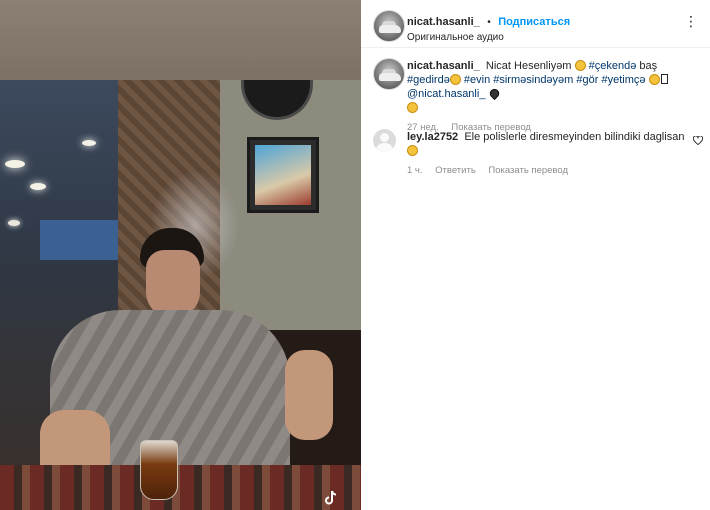  Describe the element at coordinates (389, 74) in the screenshot. I see `caption-author-avatar` at that location.